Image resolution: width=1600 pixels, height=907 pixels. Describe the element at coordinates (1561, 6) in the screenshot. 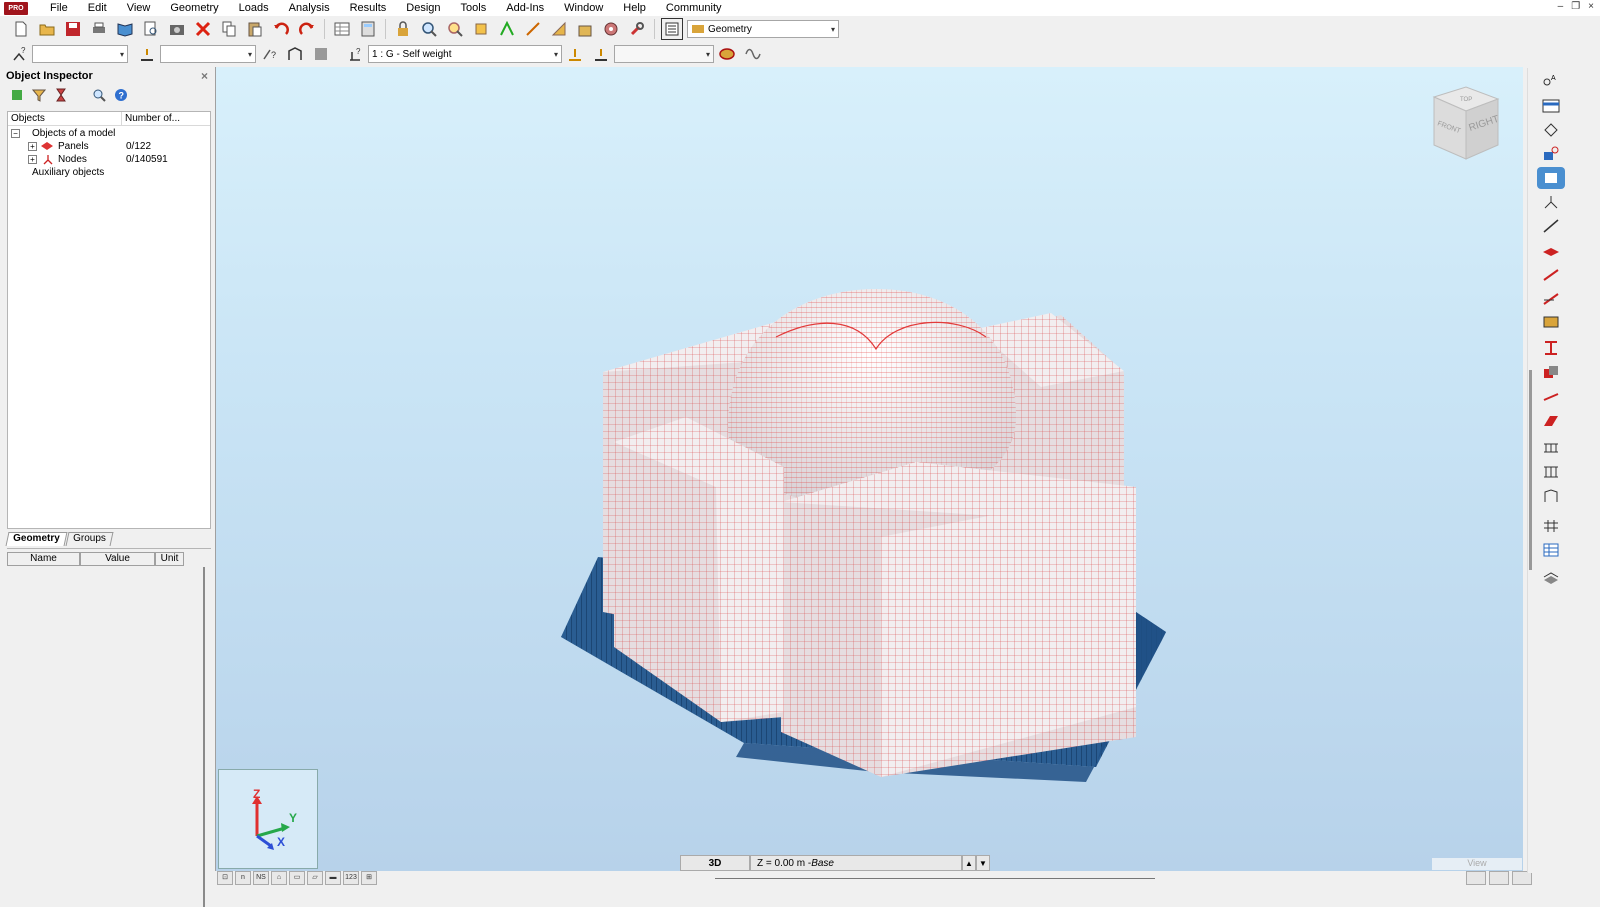

I see `minimize-button: –` at that location.